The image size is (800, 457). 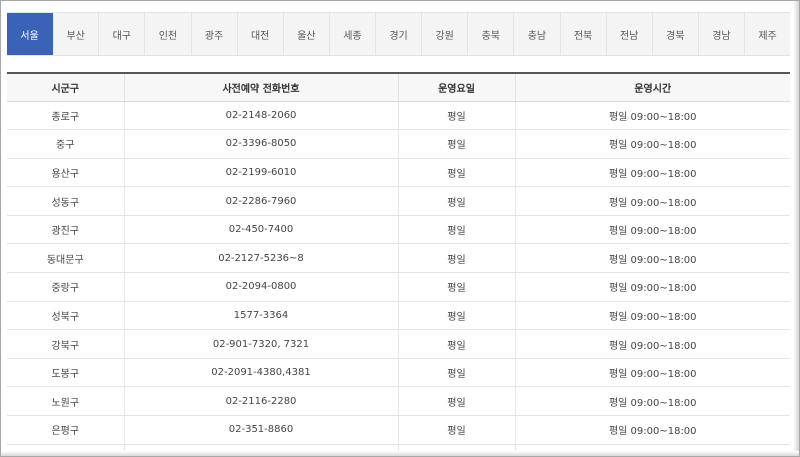 What do you see at coordinates (457, 450) in the screenshot?
I see `cell-days` at bounding box center [457, 450].